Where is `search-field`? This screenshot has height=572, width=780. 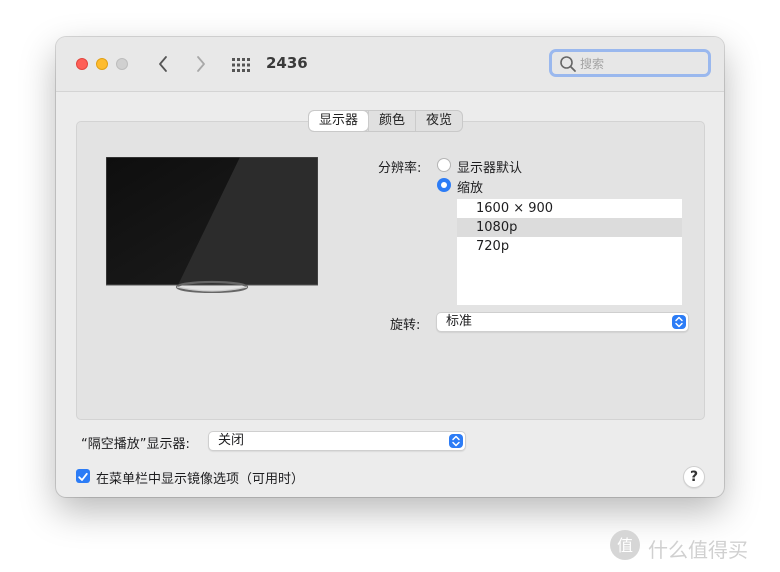
search-field is located at coordinates (630, 63).